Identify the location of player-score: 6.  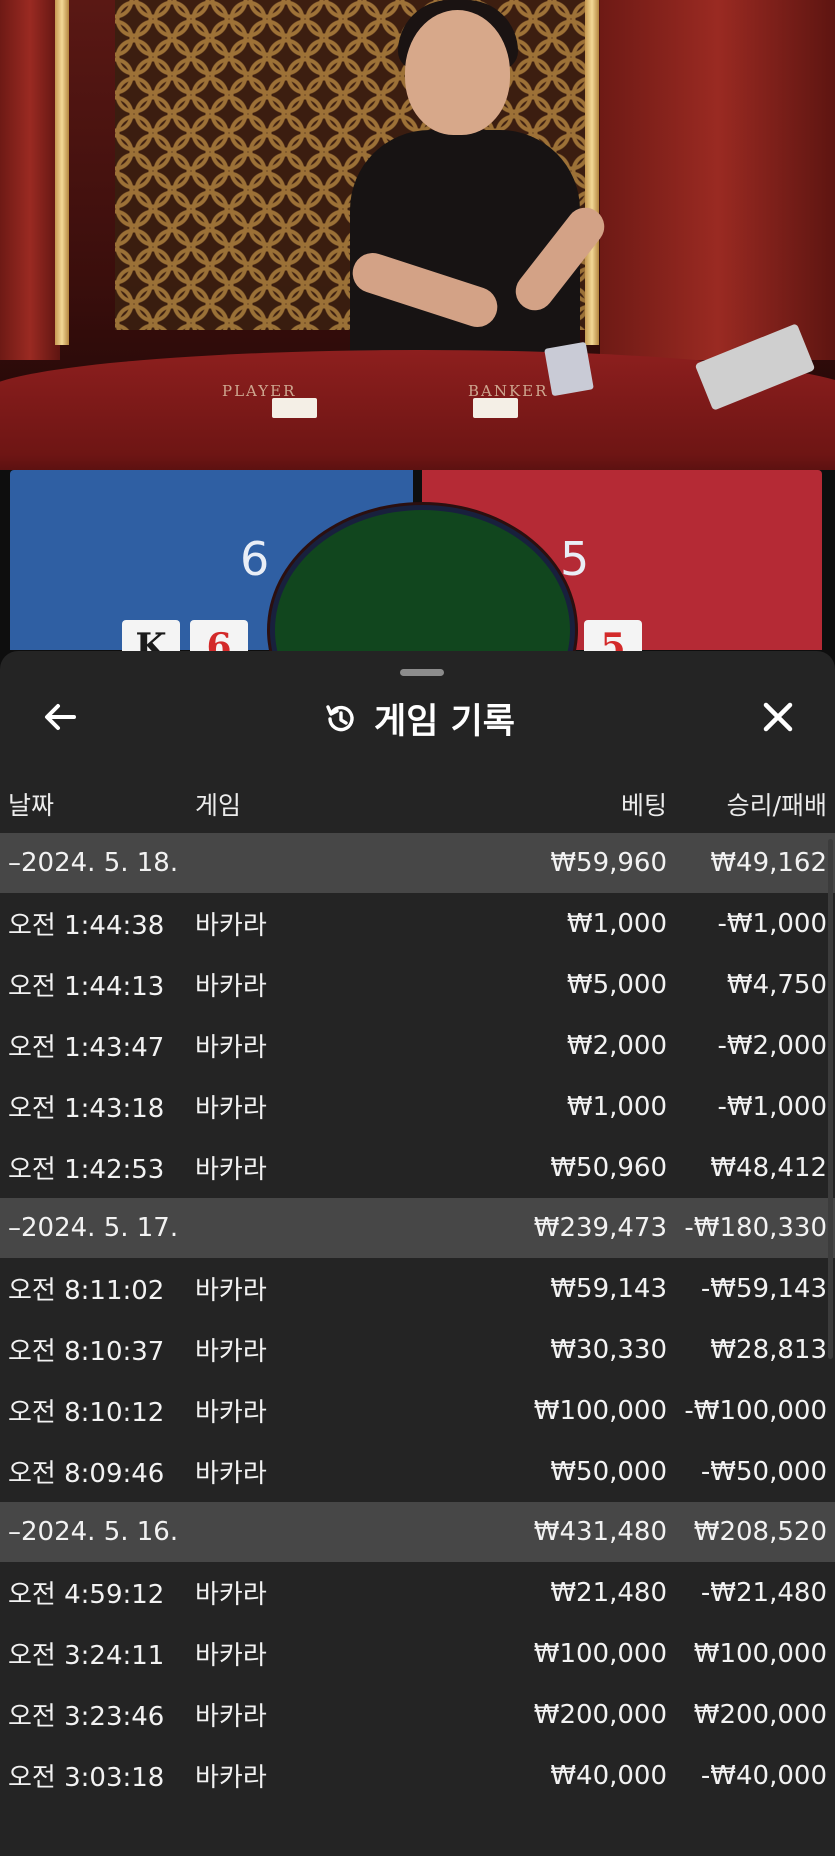
(255, 559).